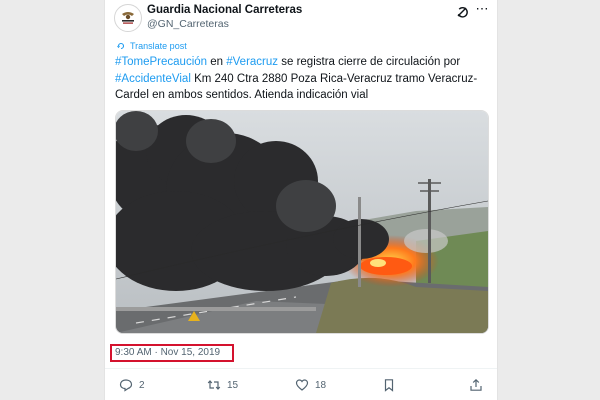 The image size is (600, 400). I want to click on reply-count: 2, so click(142, 385).